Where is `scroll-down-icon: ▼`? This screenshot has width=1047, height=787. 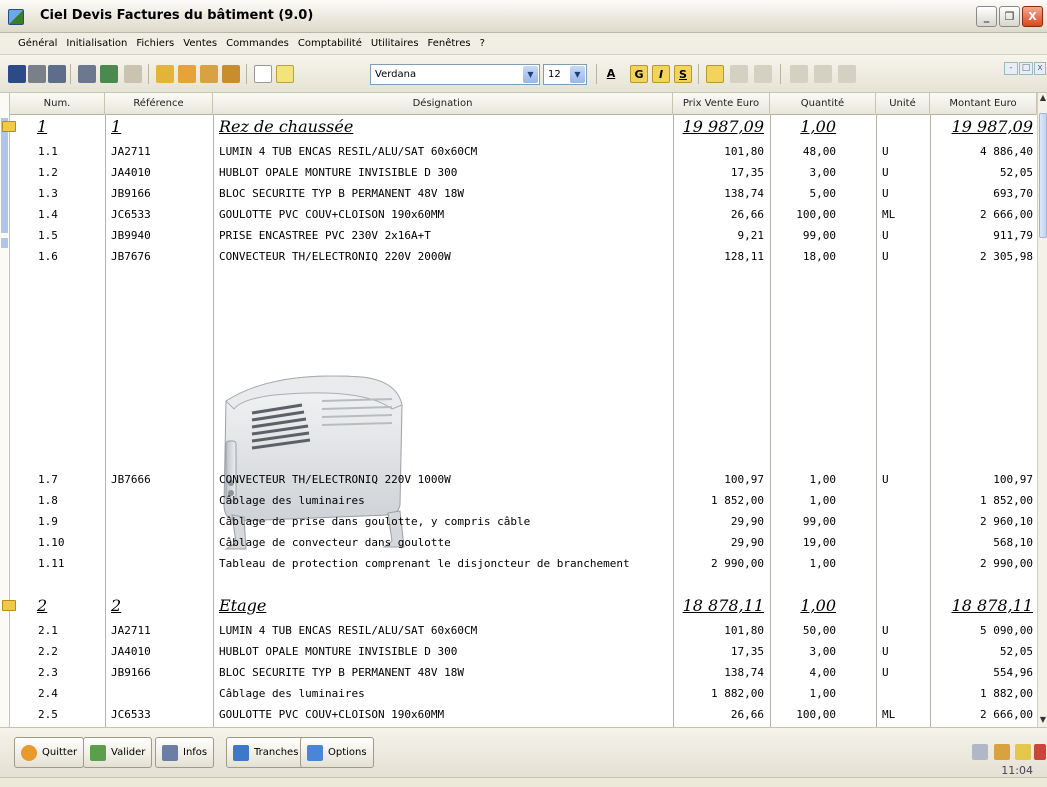 scroll-down-icon: ▼ is located at coordinates (1042, 720).